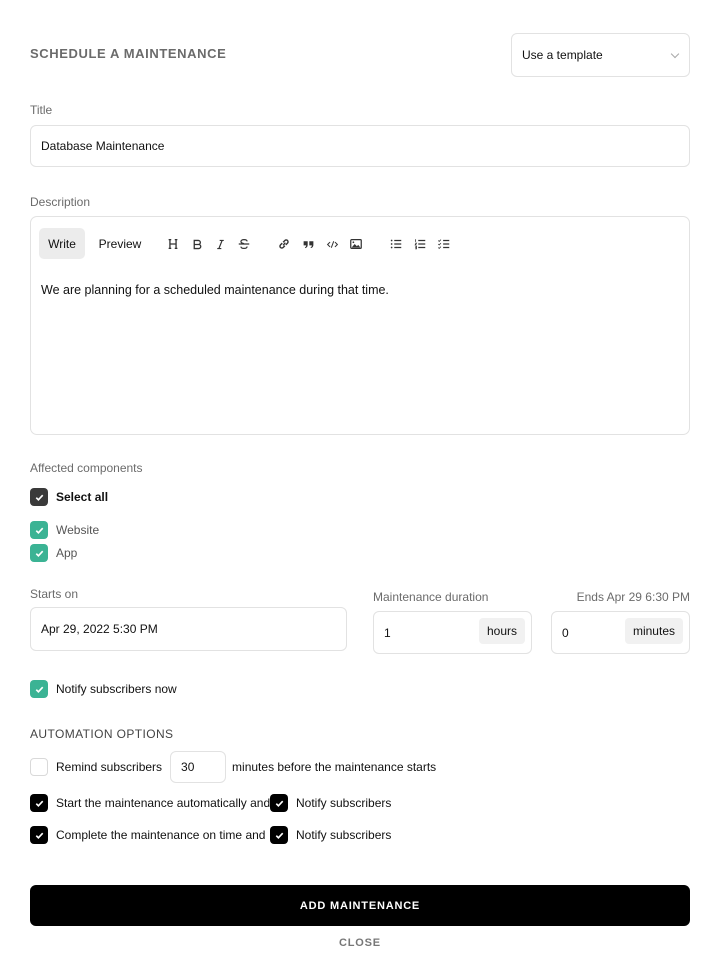 This screenshot has height=963, width=716. I want to click on complete-auto-label: Complete the maintenance on time and, so click(161, 835).